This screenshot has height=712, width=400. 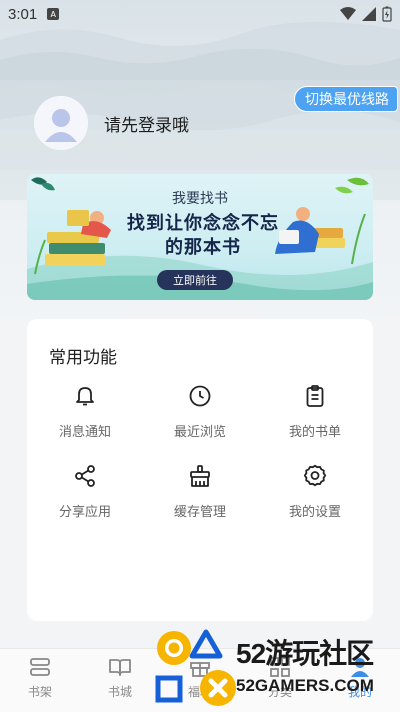 I want to click on banner-subtitle: 我要找书, so click(x=200, y=199).